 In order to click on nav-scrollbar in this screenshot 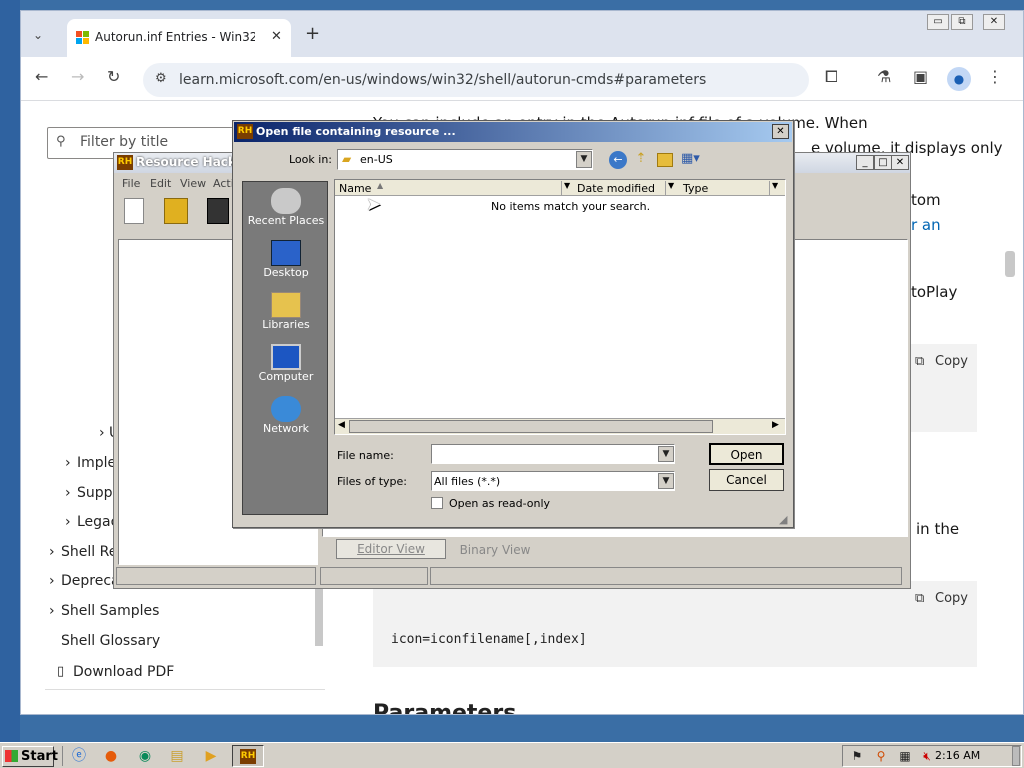, I will do `click(319, 616)`.